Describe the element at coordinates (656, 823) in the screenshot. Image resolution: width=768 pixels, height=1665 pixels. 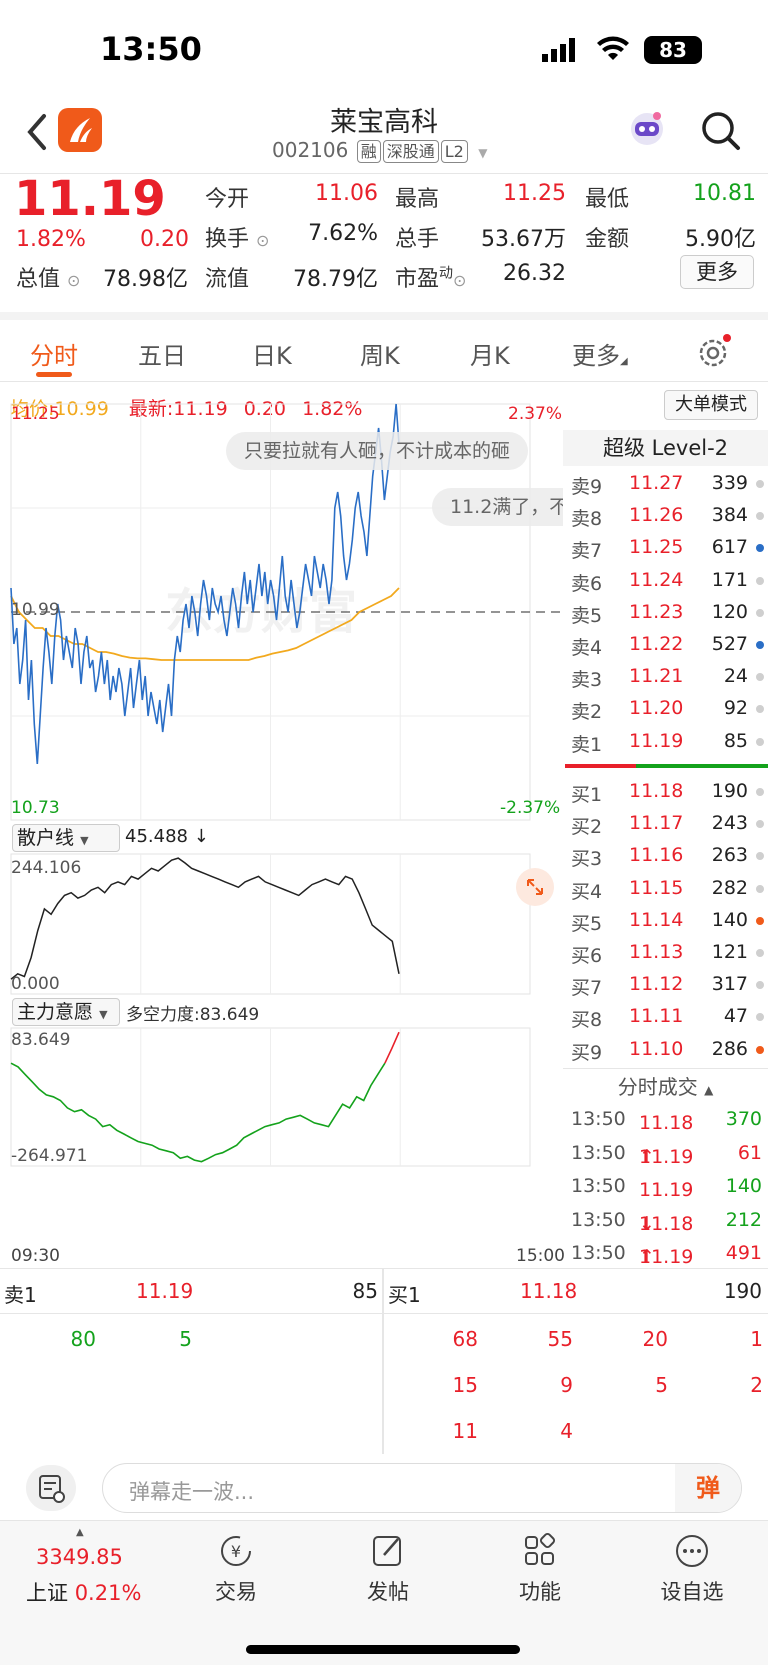
I see `bid-price: 11.17` at that location.